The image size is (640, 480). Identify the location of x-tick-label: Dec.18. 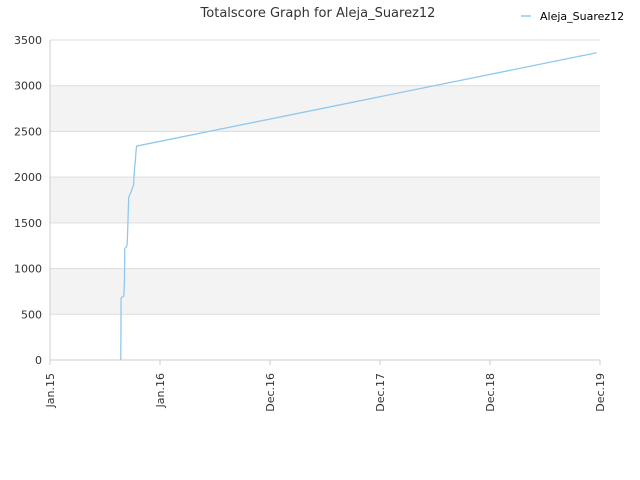
(490, 392).